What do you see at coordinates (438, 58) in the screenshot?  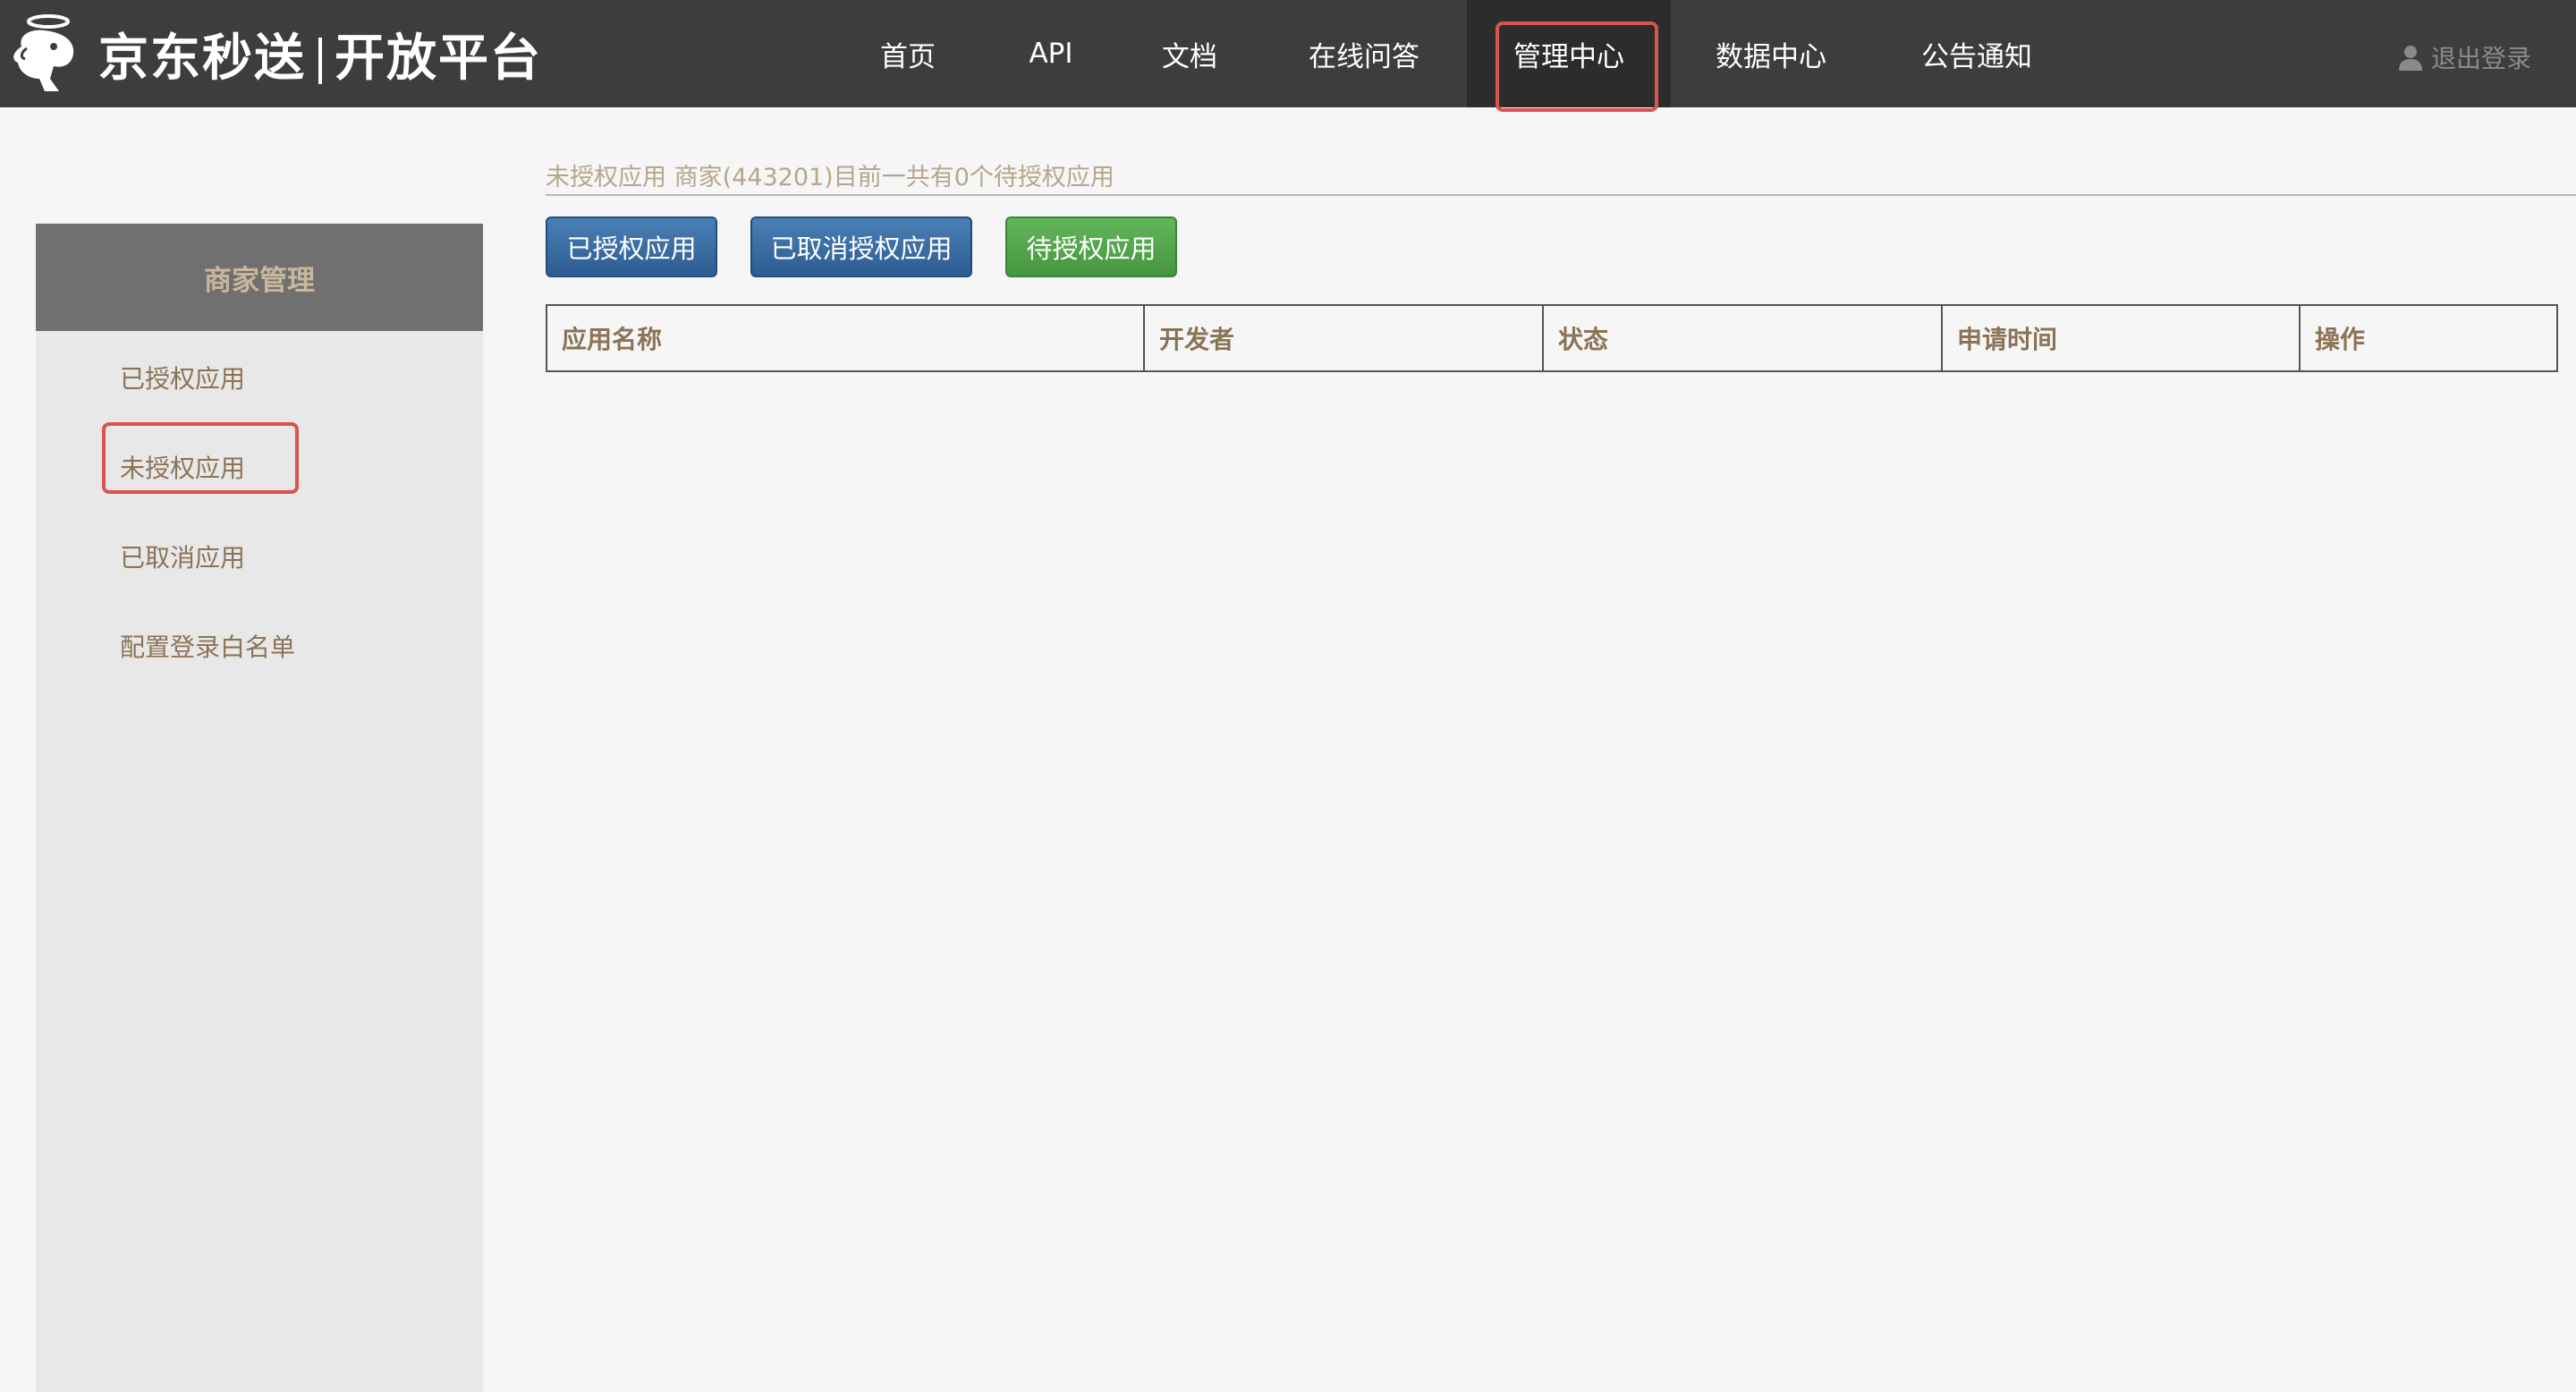 I see `logo-text-right: 开放平台` at bounding box center [438, 58].